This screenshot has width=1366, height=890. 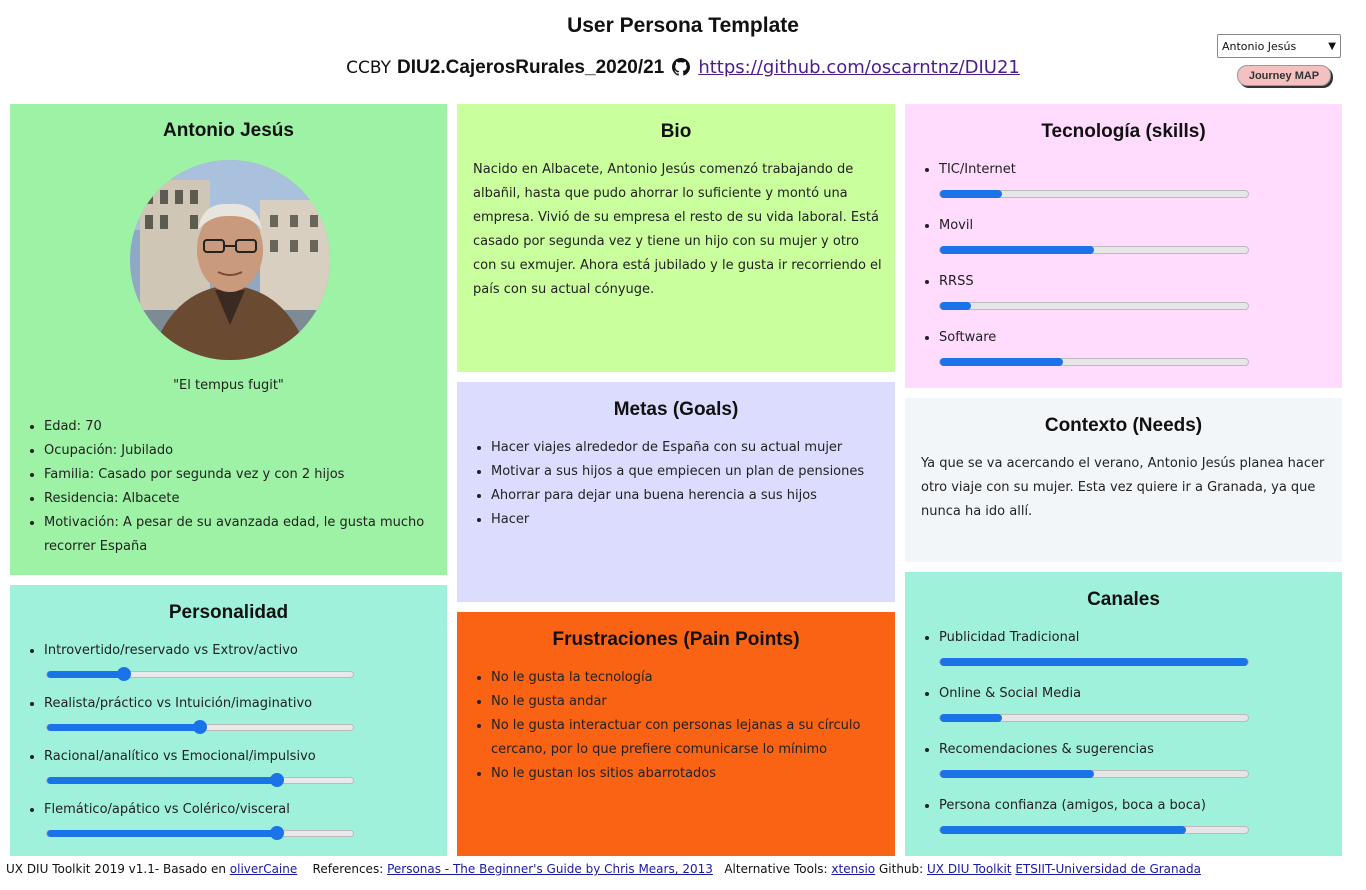 I want to click on skills-item: Software, so click(x=1094, y=346).